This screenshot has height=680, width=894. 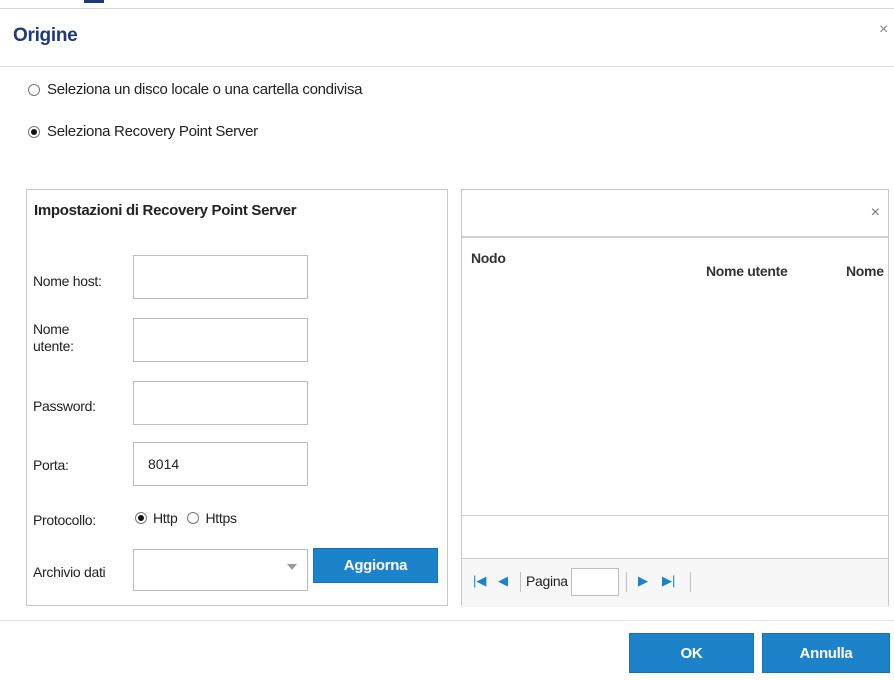 I want to click on user-label-line1: Nome, so click(x=51, y=329).